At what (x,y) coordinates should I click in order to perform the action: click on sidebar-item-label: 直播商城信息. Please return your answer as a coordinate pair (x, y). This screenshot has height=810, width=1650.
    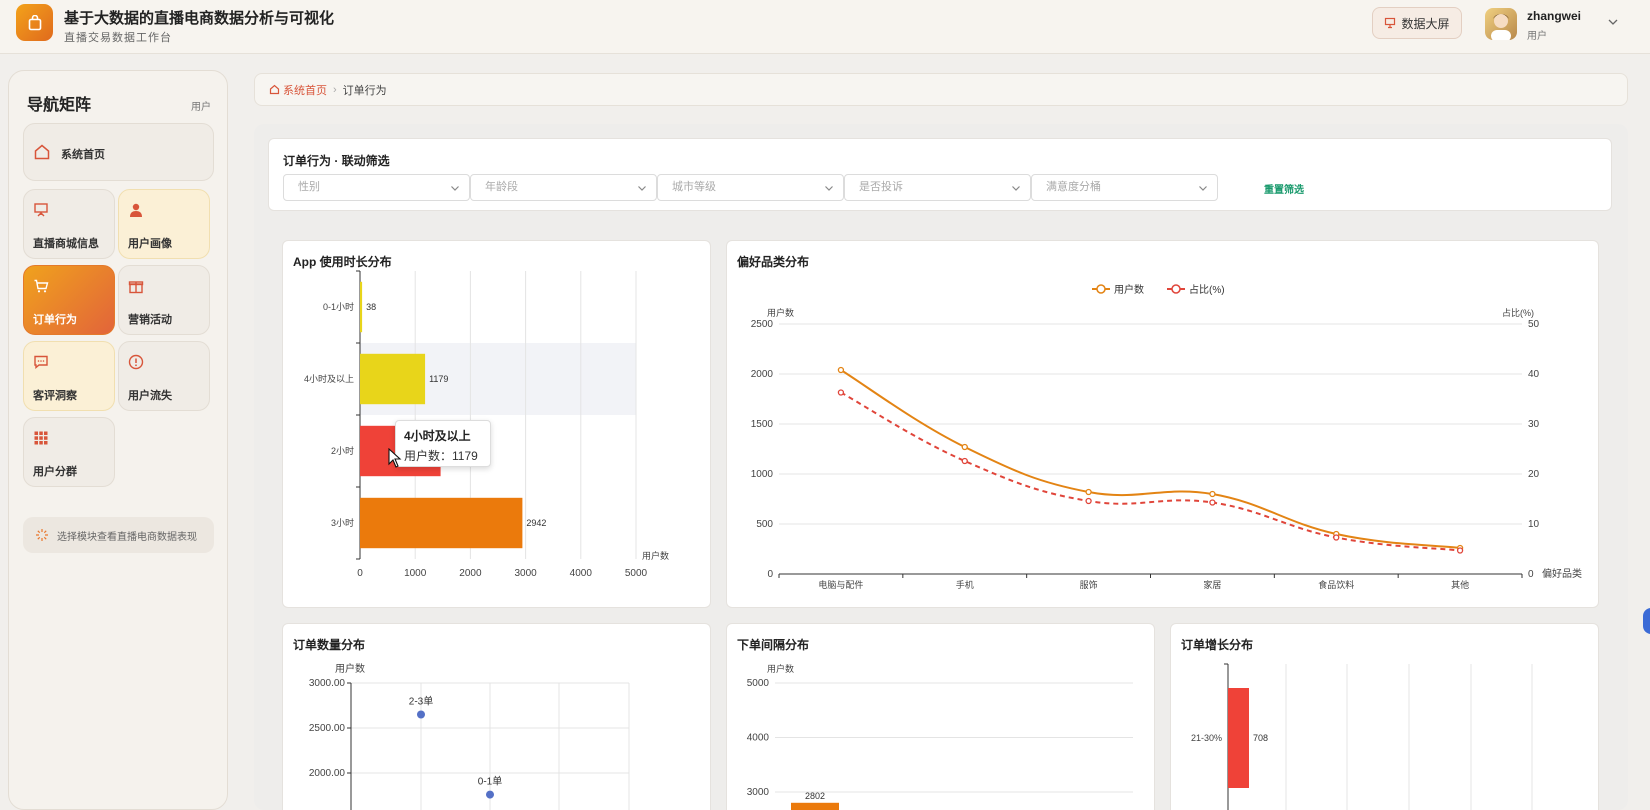
    Looking at the image, I should click on (66, 244).